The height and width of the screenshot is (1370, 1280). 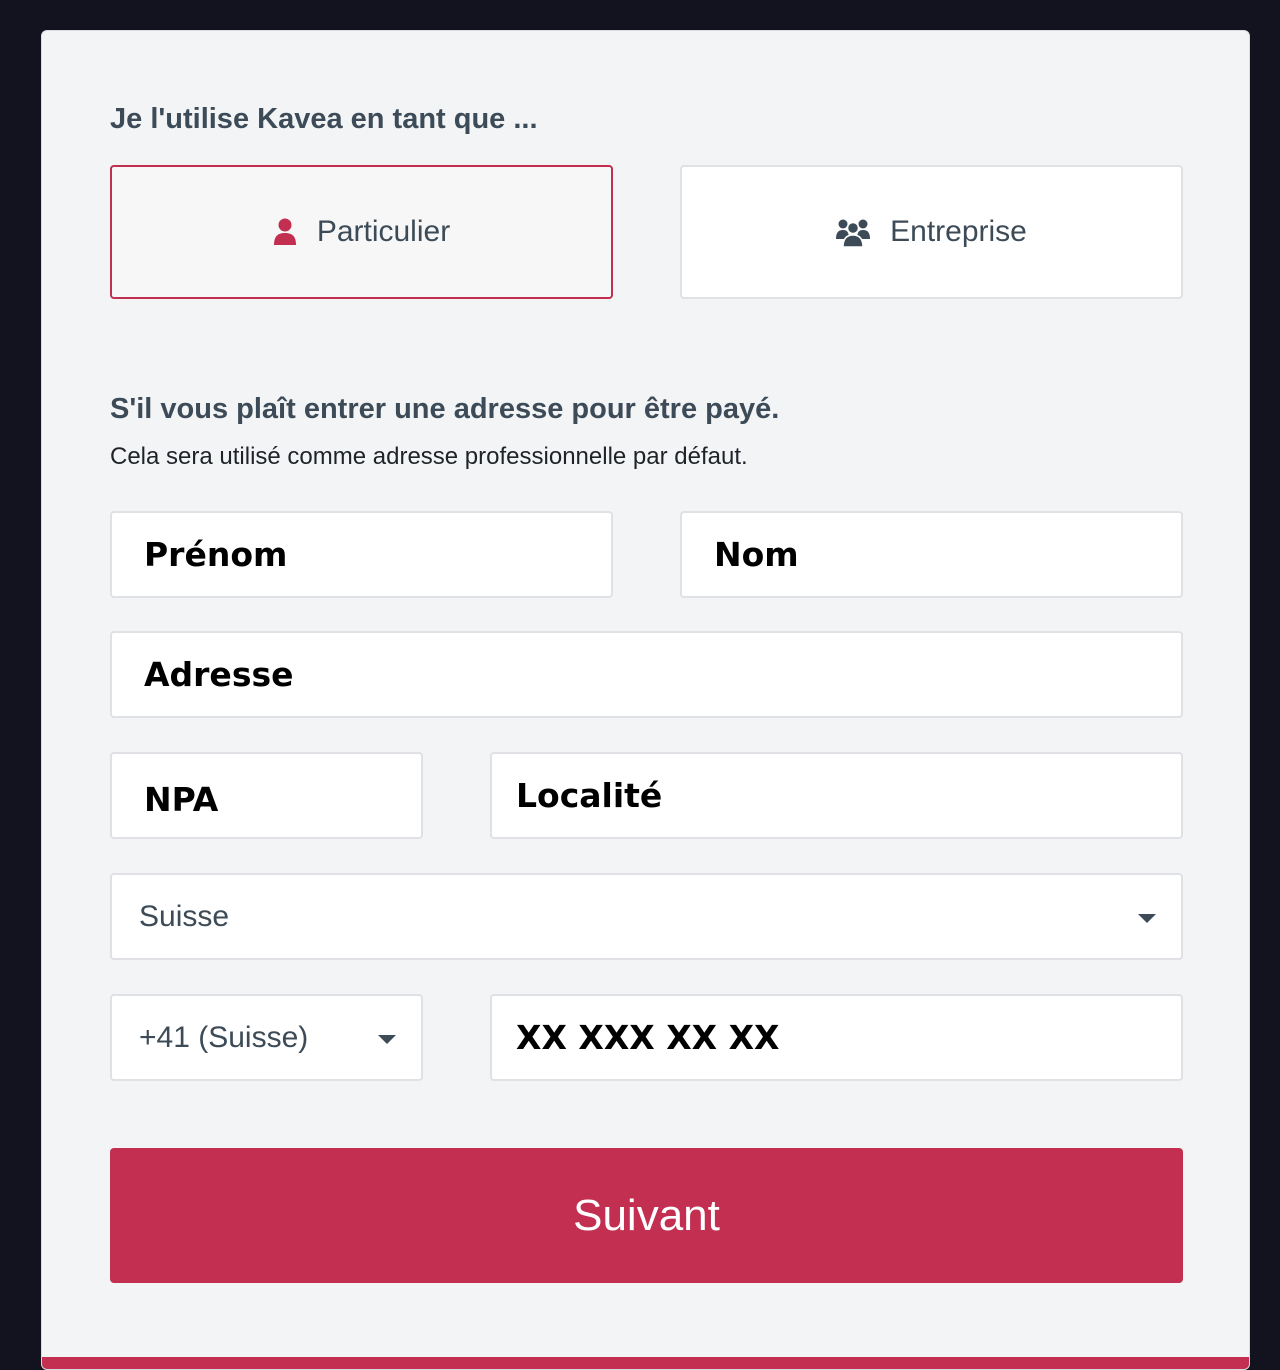 I want to click on postal-code-field, so click(x=266, y=795).